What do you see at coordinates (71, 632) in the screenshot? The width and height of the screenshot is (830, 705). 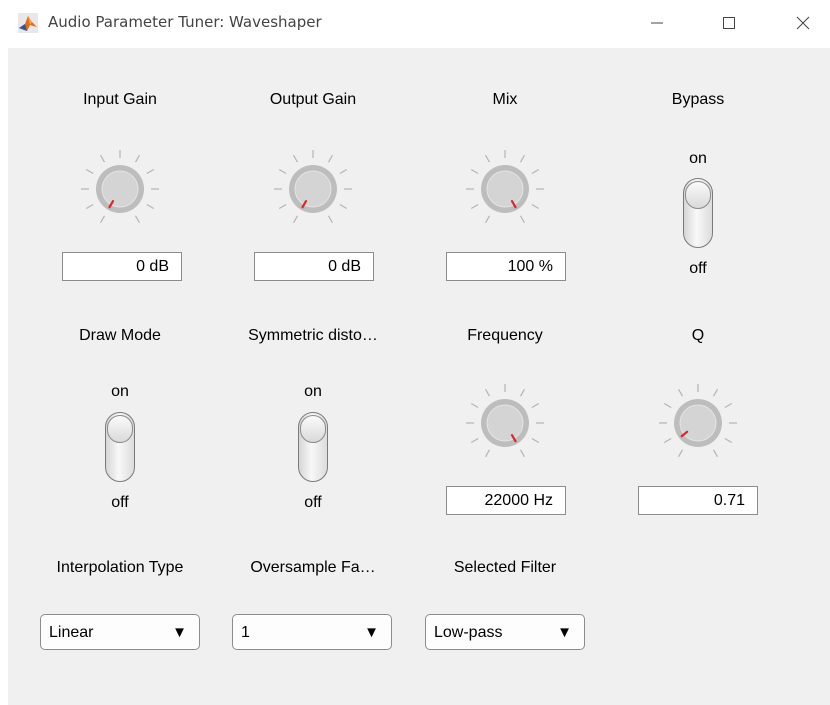 I see `interpolation-type-value: Linear` at bounding box center [71, 632].